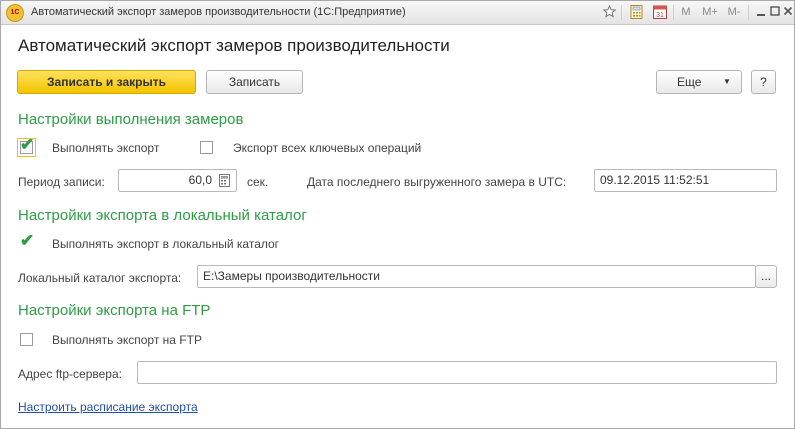  I want to click on calendar-icon: 31, so click(659, 12).